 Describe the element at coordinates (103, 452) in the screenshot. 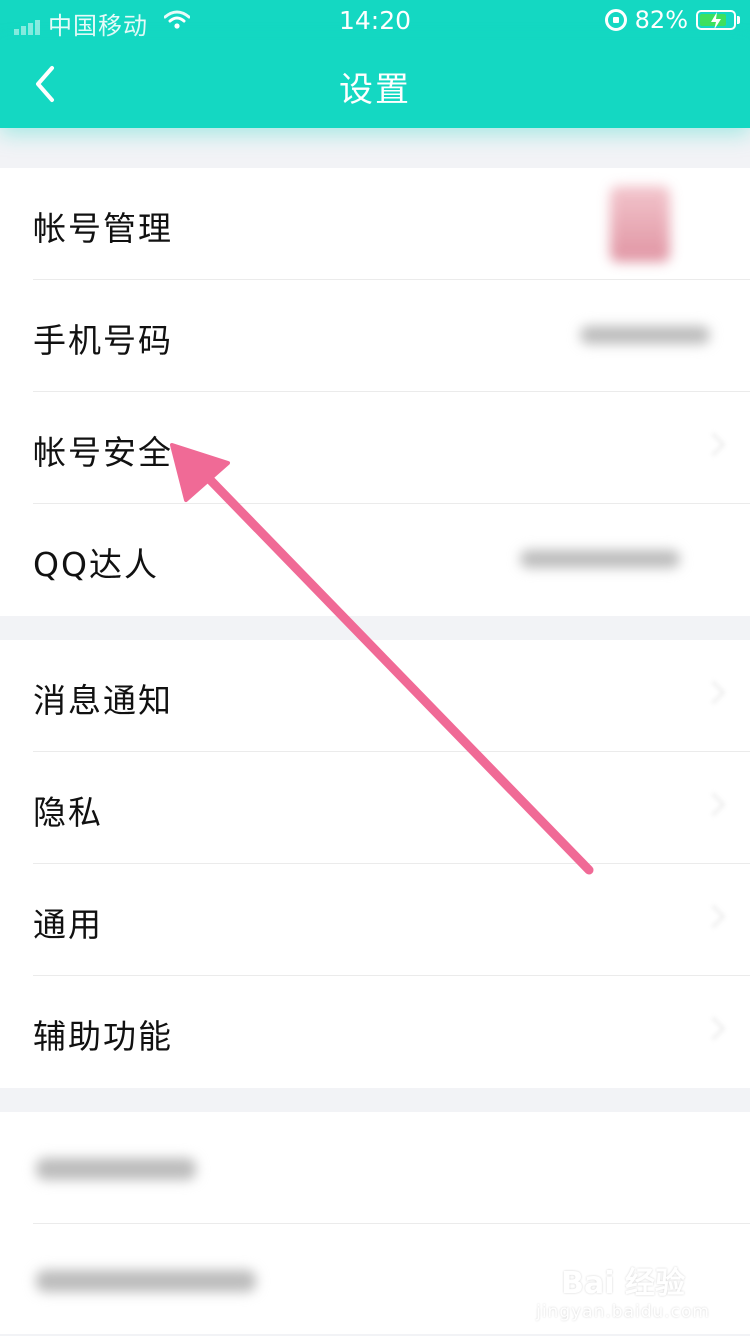

I see `settings-item-label: 帐号安全` at that location.